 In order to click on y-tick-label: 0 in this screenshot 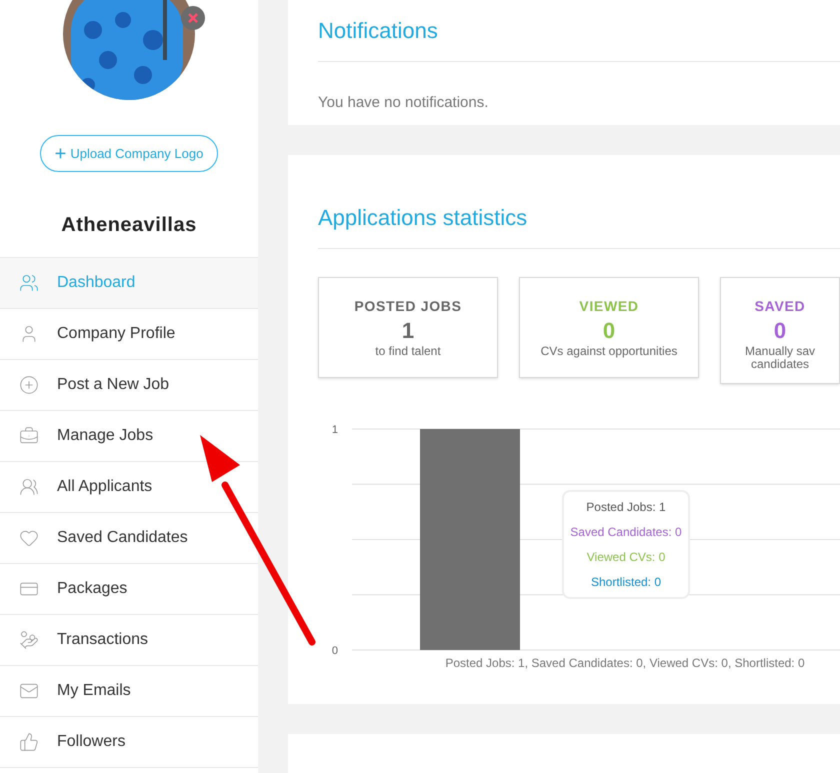, I will do `click(335, 650)`.